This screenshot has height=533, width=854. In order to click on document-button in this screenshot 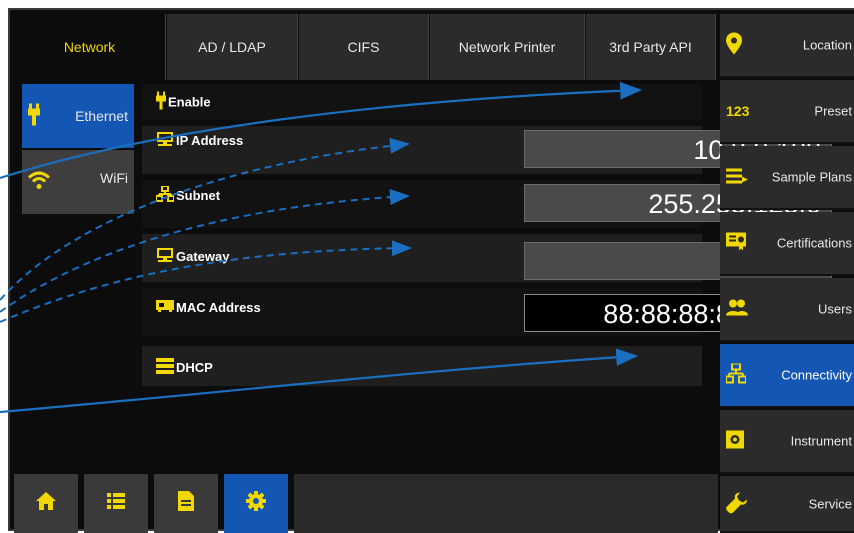, I will do `click(186, 503)`.